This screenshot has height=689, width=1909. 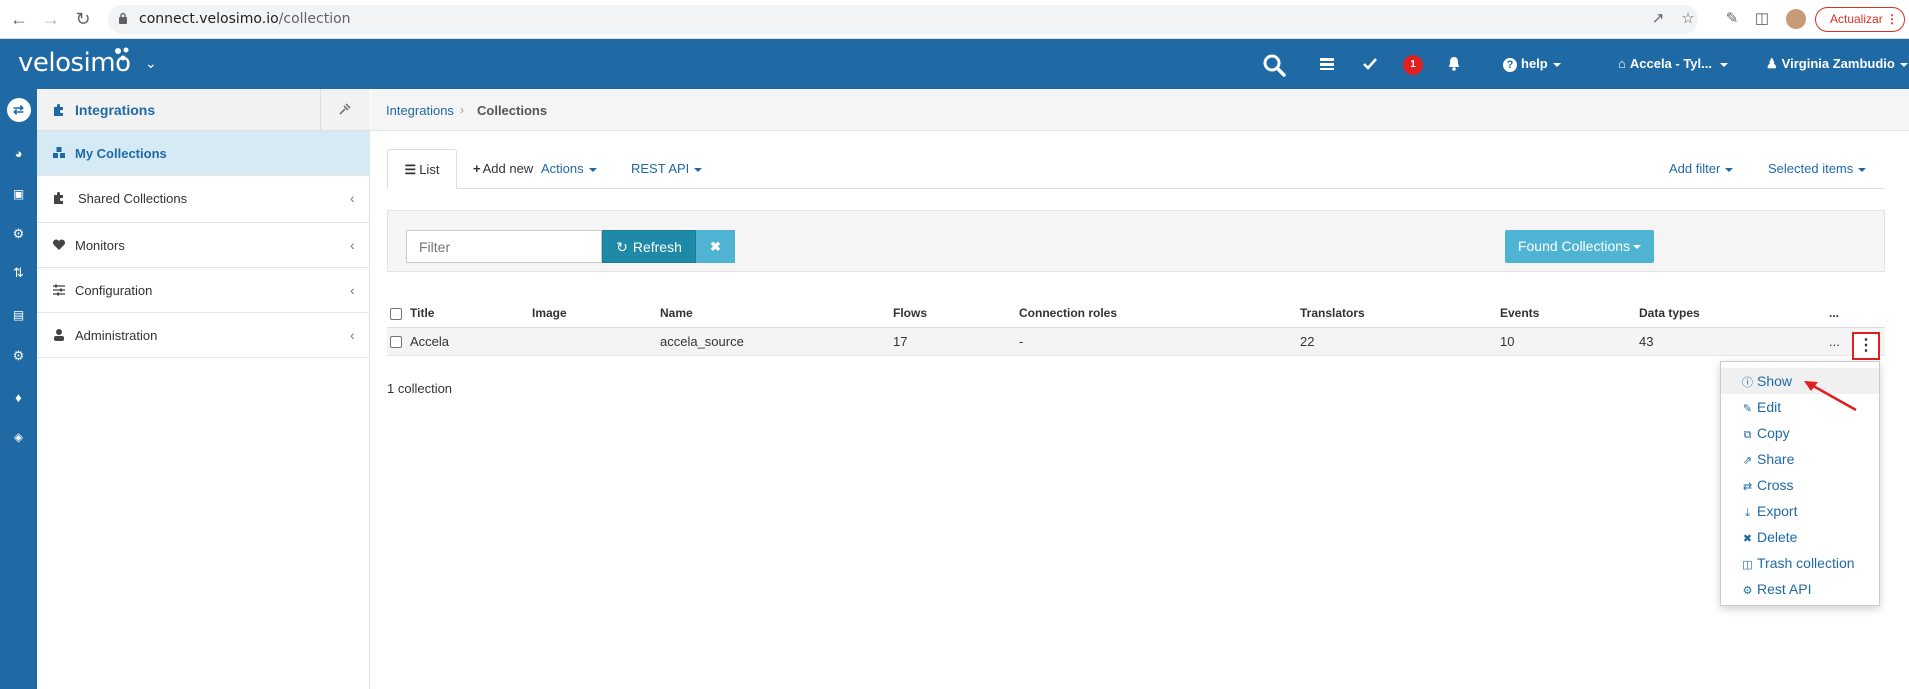 I want to click on url-text: connect.velosimo.io/collection, so click(x=245, y=19).